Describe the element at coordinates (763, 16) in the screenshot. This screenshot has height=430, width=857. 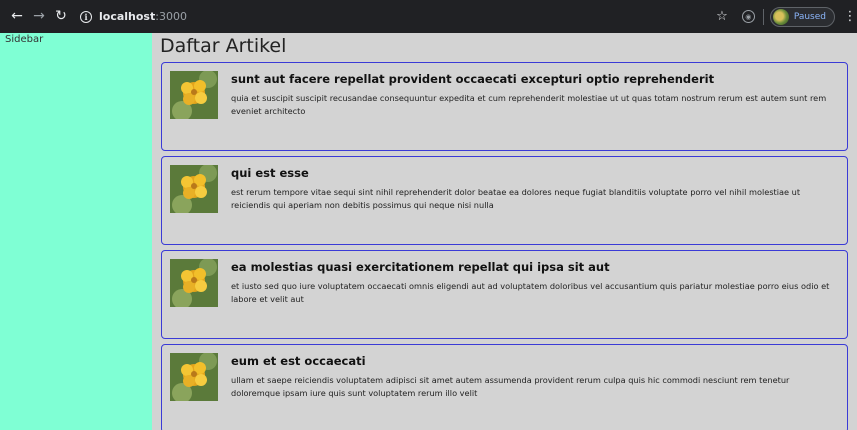
I see `toolbar-separator` at that location.